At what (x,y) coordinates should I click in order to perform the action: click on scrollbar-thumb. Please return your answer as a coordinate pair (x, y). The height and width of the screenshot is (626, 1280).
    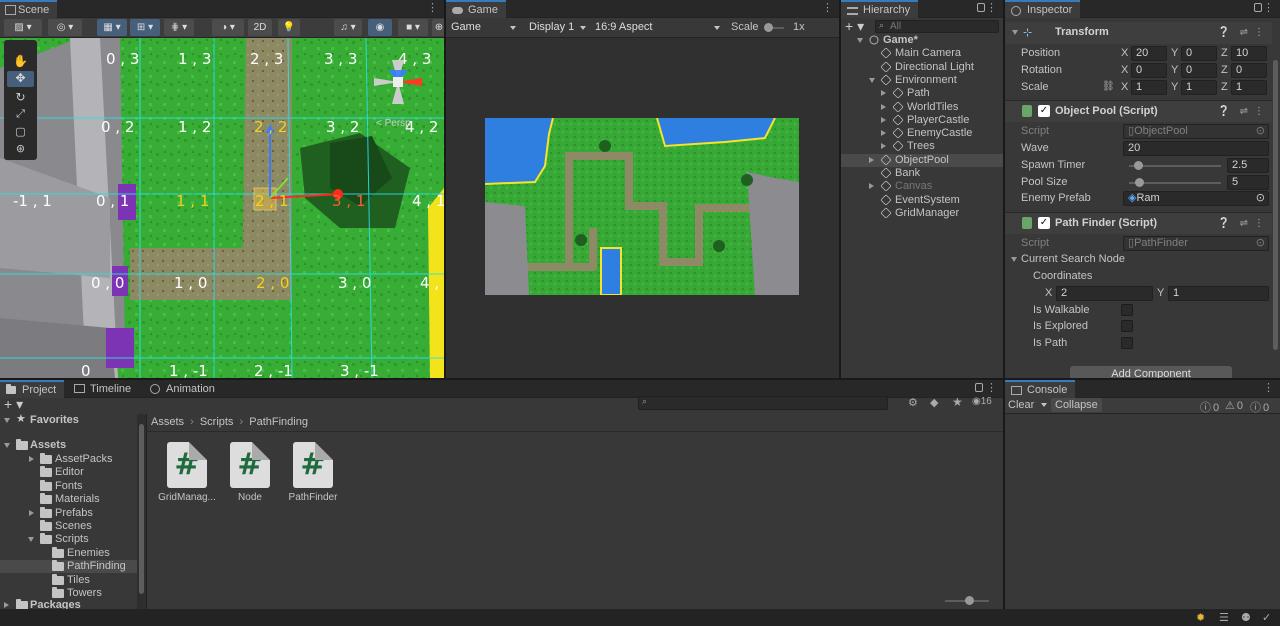
    Looking at the image, I should click on (141, 509).